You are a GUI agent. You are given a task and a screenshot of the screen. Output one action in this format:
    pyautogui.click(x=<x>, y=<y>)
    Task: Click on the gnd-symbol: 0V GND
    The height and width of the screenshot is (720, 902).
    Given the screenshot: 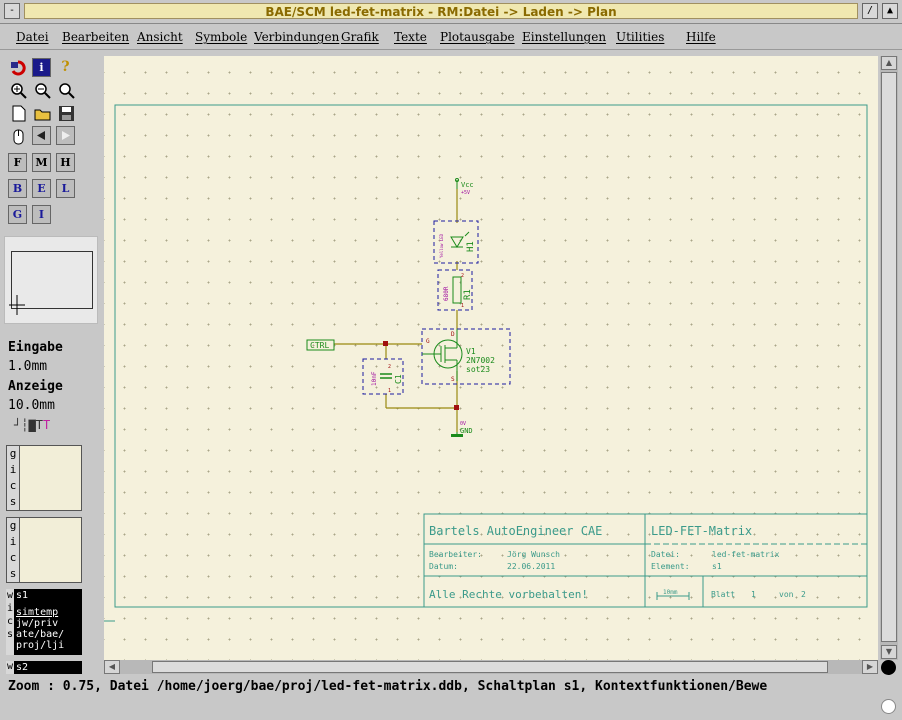 What is the action you would take?
    pyautogui.click(x=462, y=429)
    